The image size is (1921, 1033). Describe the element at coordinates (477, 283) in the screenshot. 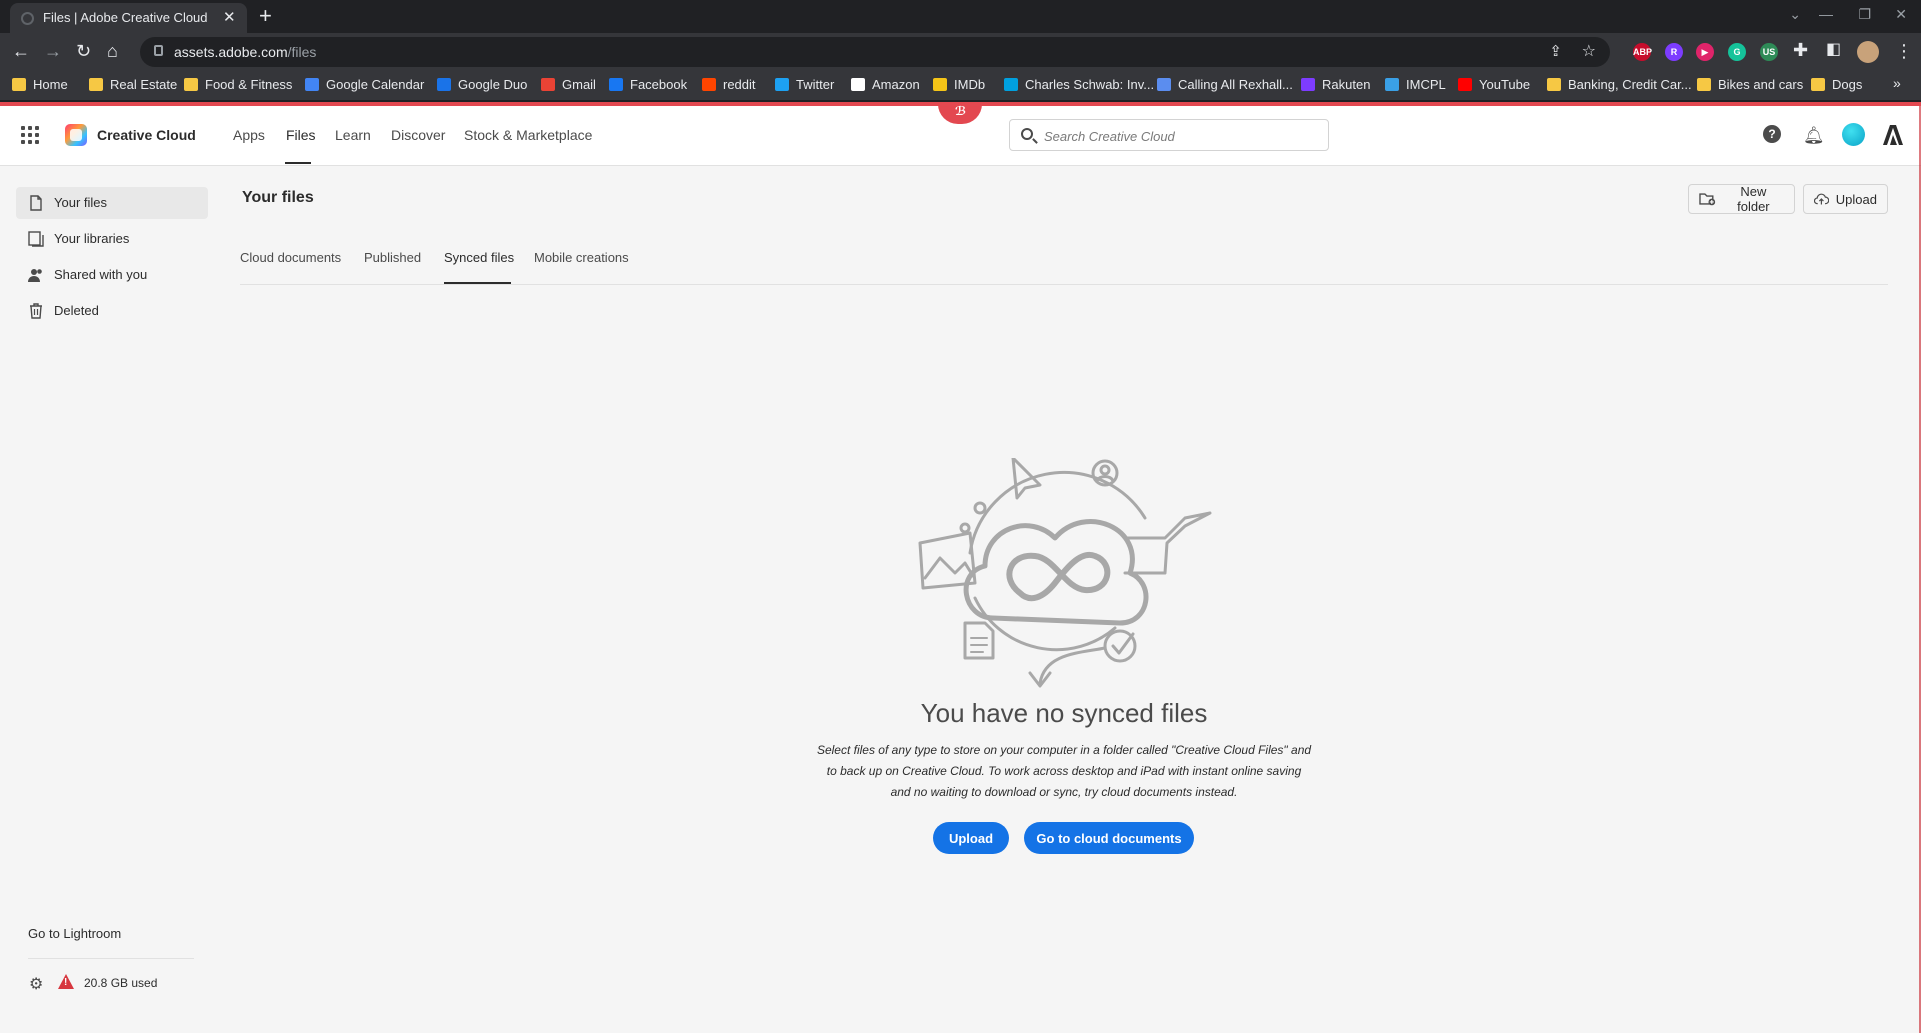

I see `tab-active-indicator` at that location.